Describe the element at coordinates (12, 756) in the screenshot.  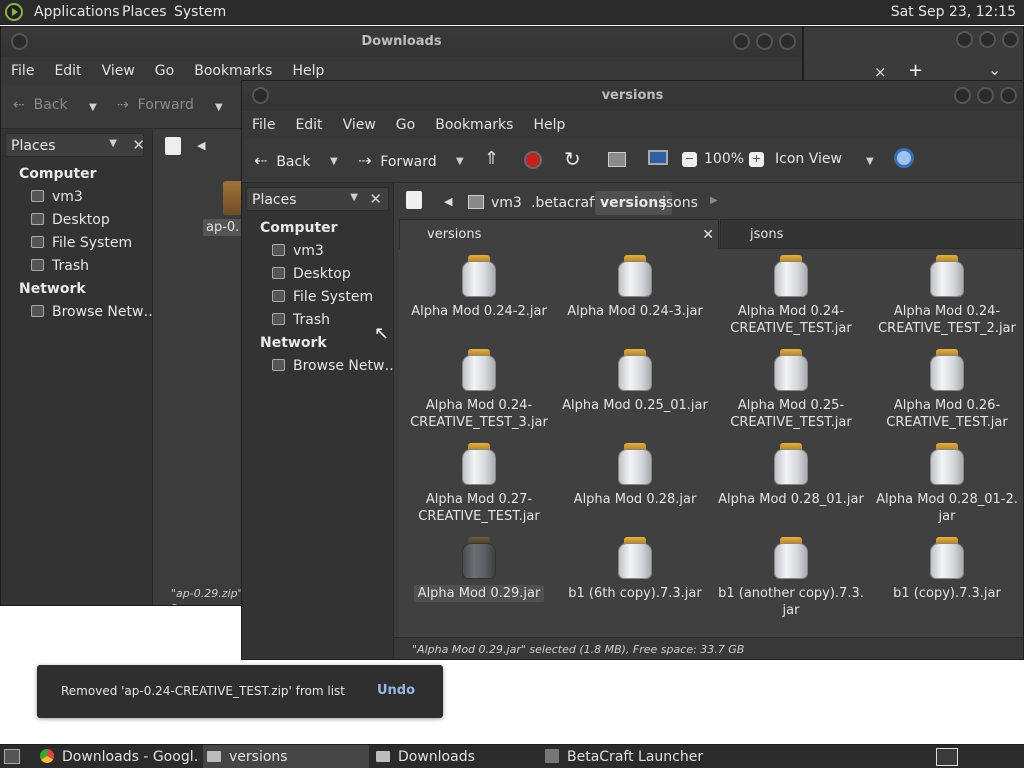
I see `show-desktop-icon` at that location.